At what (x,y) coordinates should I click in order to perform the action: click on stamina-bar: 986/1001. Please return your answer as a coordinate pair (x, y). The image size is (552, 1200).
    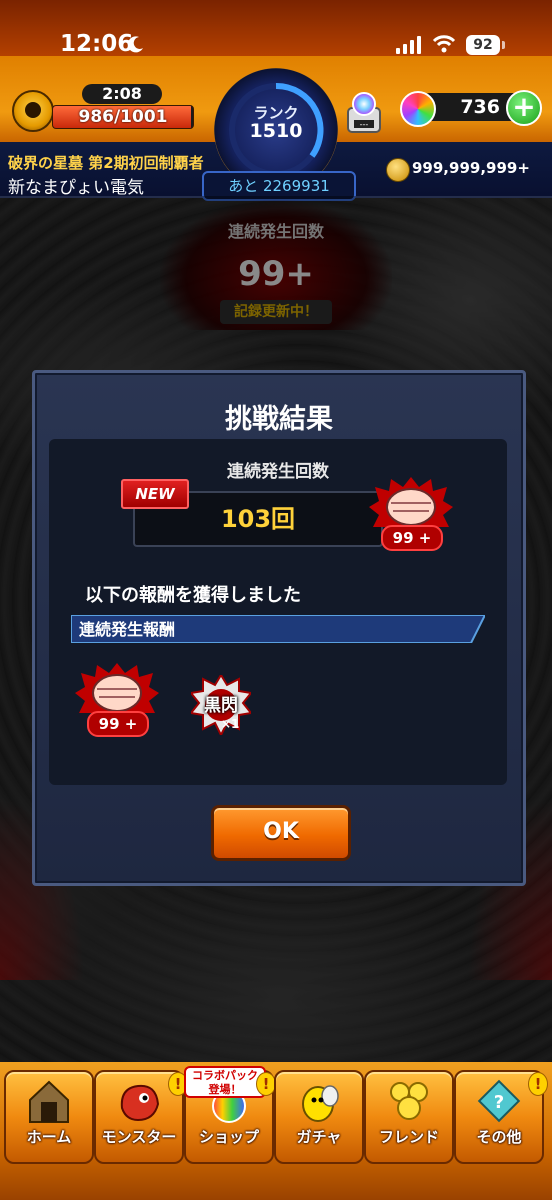
    Looking at the image, I should click on (123, 117).